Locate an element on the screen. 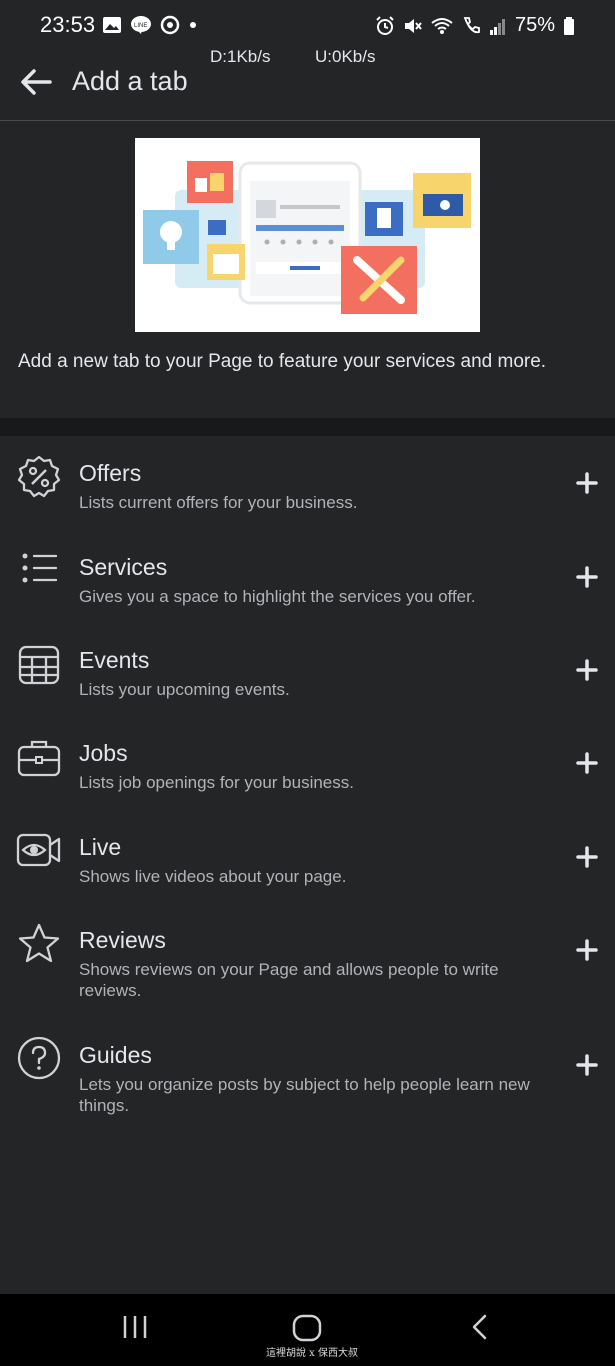 The image size is (615, 1366). add-tab-live-icon is located at coordinates (587, 857).